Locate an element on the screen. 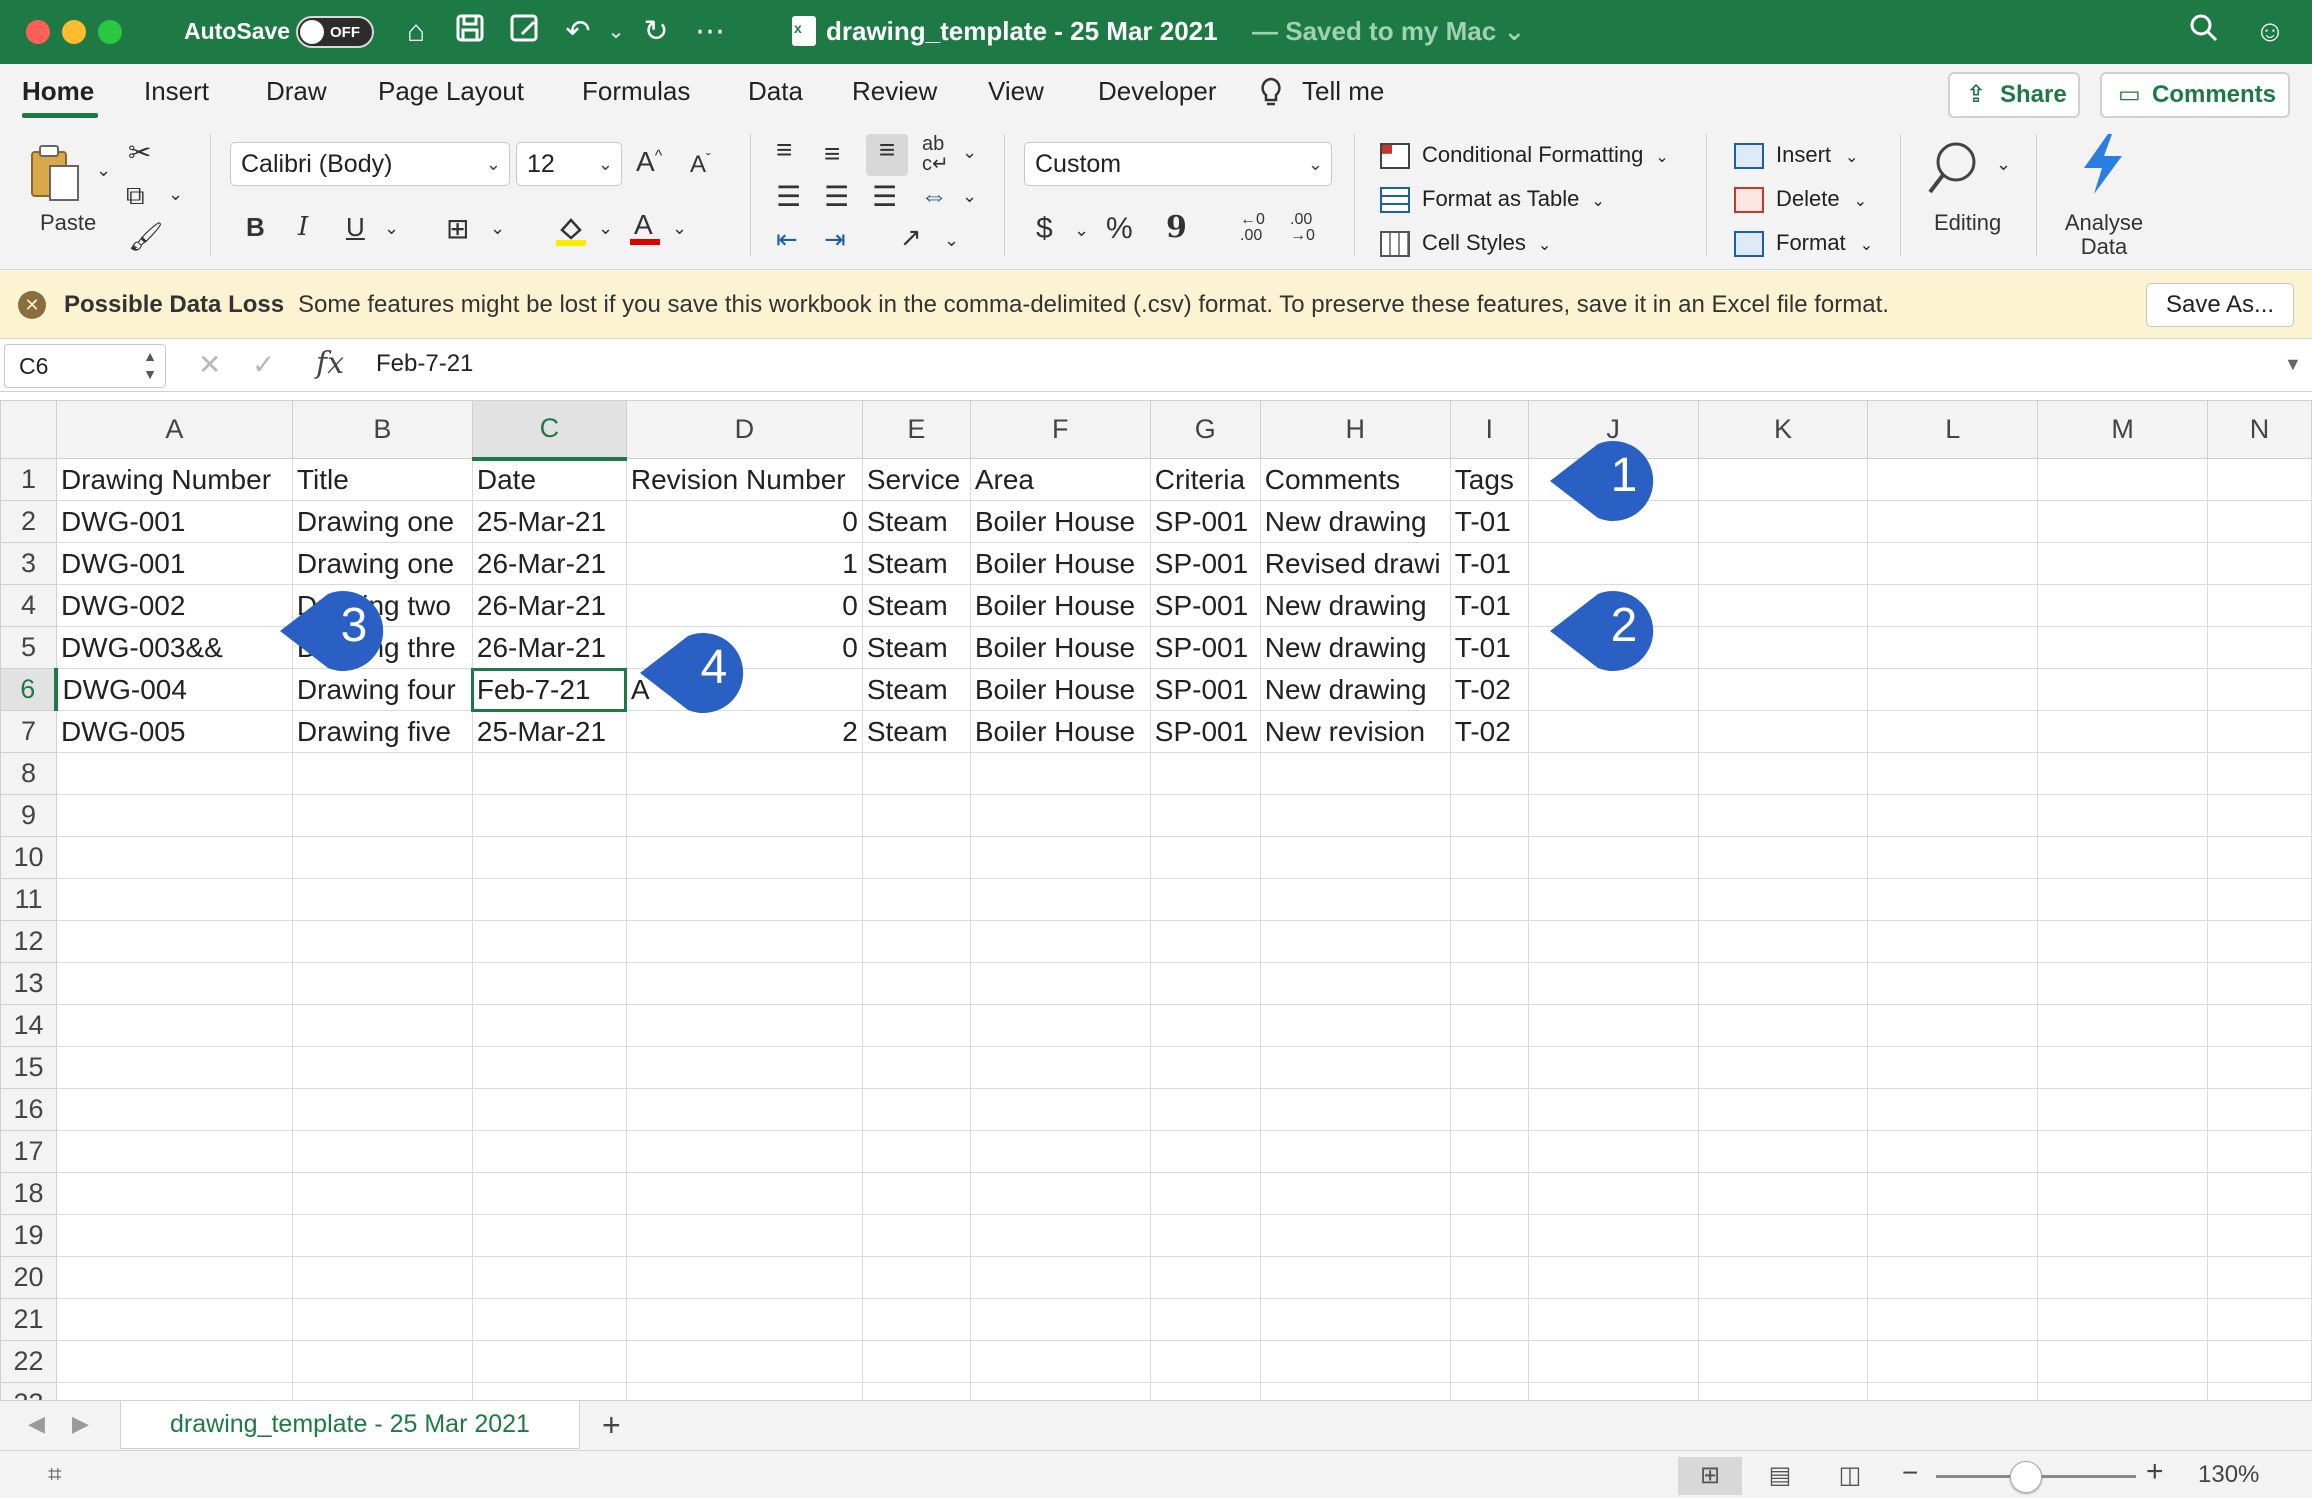 The image size is (2312, 1498). row-header: 16 is located at coordinates (28, 1109).